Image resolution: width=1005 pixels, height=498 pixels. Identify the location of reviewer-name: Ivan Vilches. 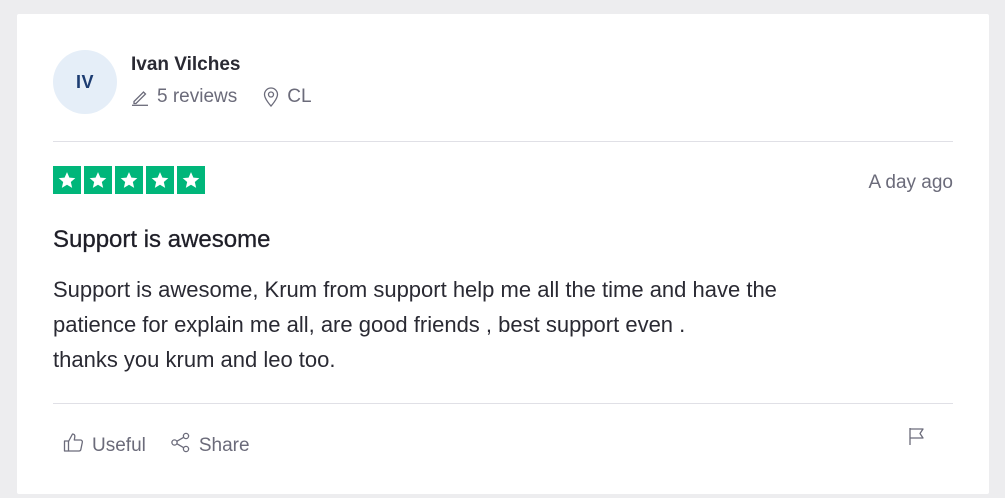
(221, 65).